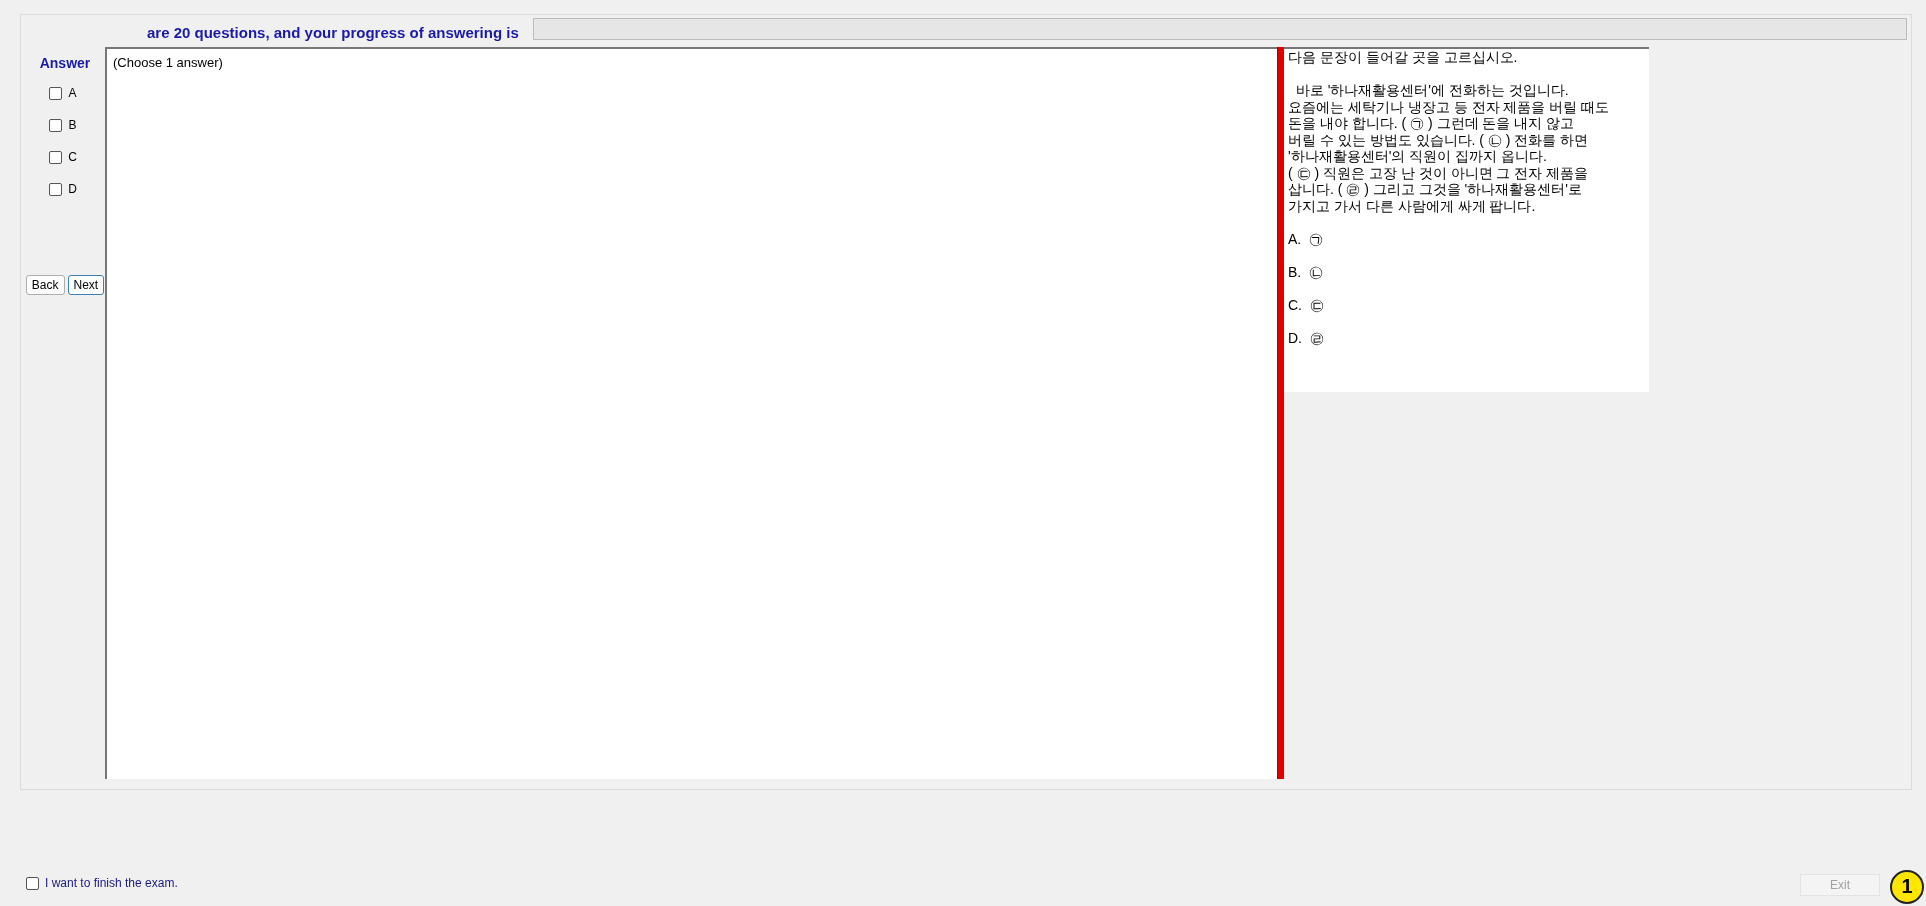  What do you see at coordinates (1418, 156) in the screenshot?
I see `passage-line: '하나재활용센터'의 직원이 집까지 옵니다.` at bounding box center [1418, 156].